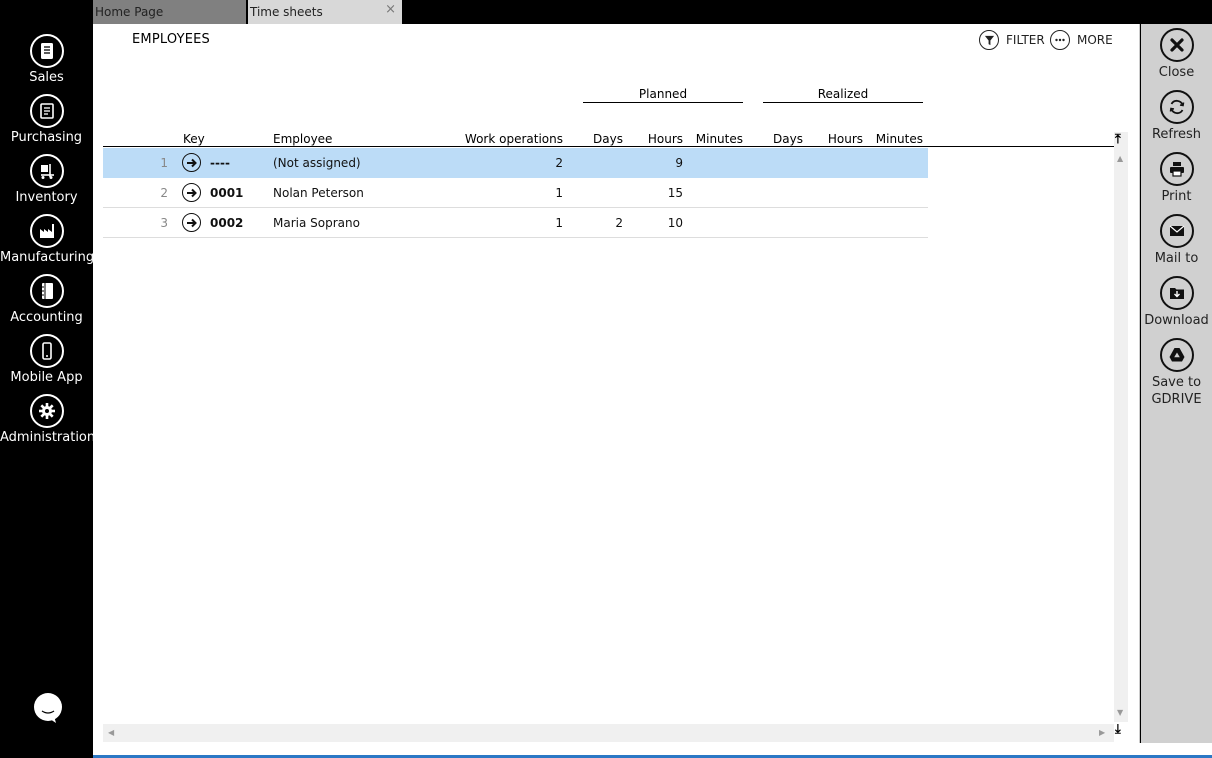 This screenshot has height=758, width=1212. What do you see at coordinates (220, 163) in the screenshot?
I see `row-key: ----` at bounding box center [220, 163].